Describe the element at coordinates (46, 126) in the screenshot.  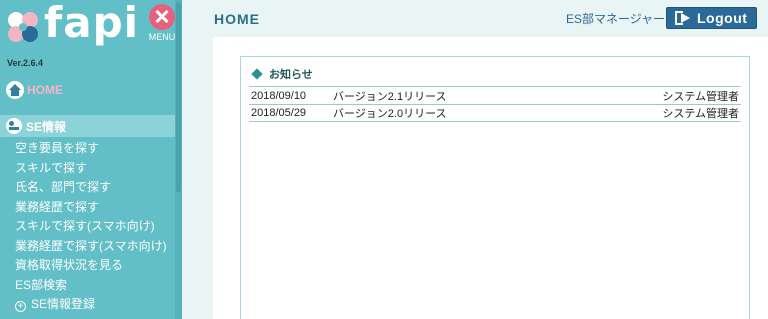
I see `sidebar-section-label: SE情報` at that location.